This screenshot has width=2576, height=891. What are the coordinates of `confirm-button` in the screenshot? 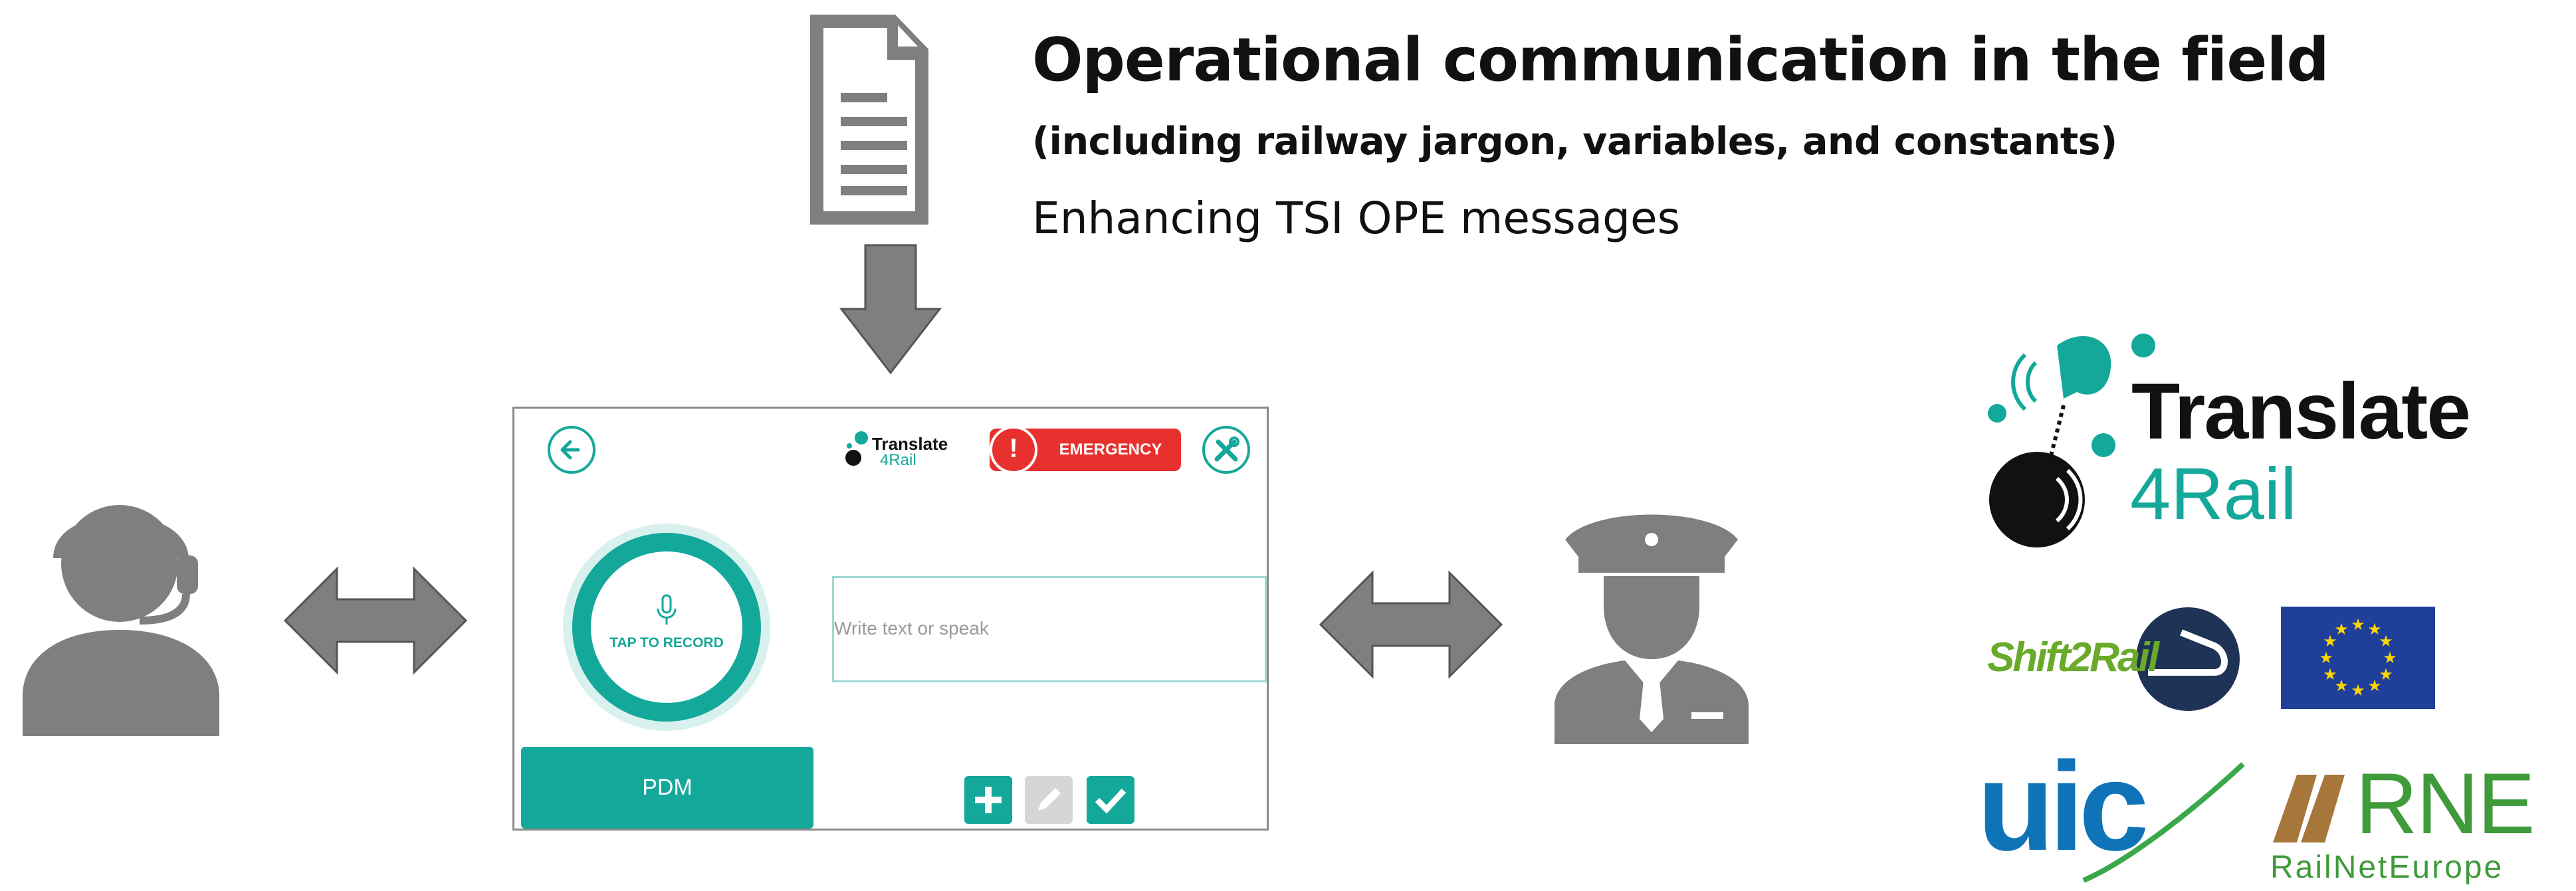 It's located at (1110, 800).